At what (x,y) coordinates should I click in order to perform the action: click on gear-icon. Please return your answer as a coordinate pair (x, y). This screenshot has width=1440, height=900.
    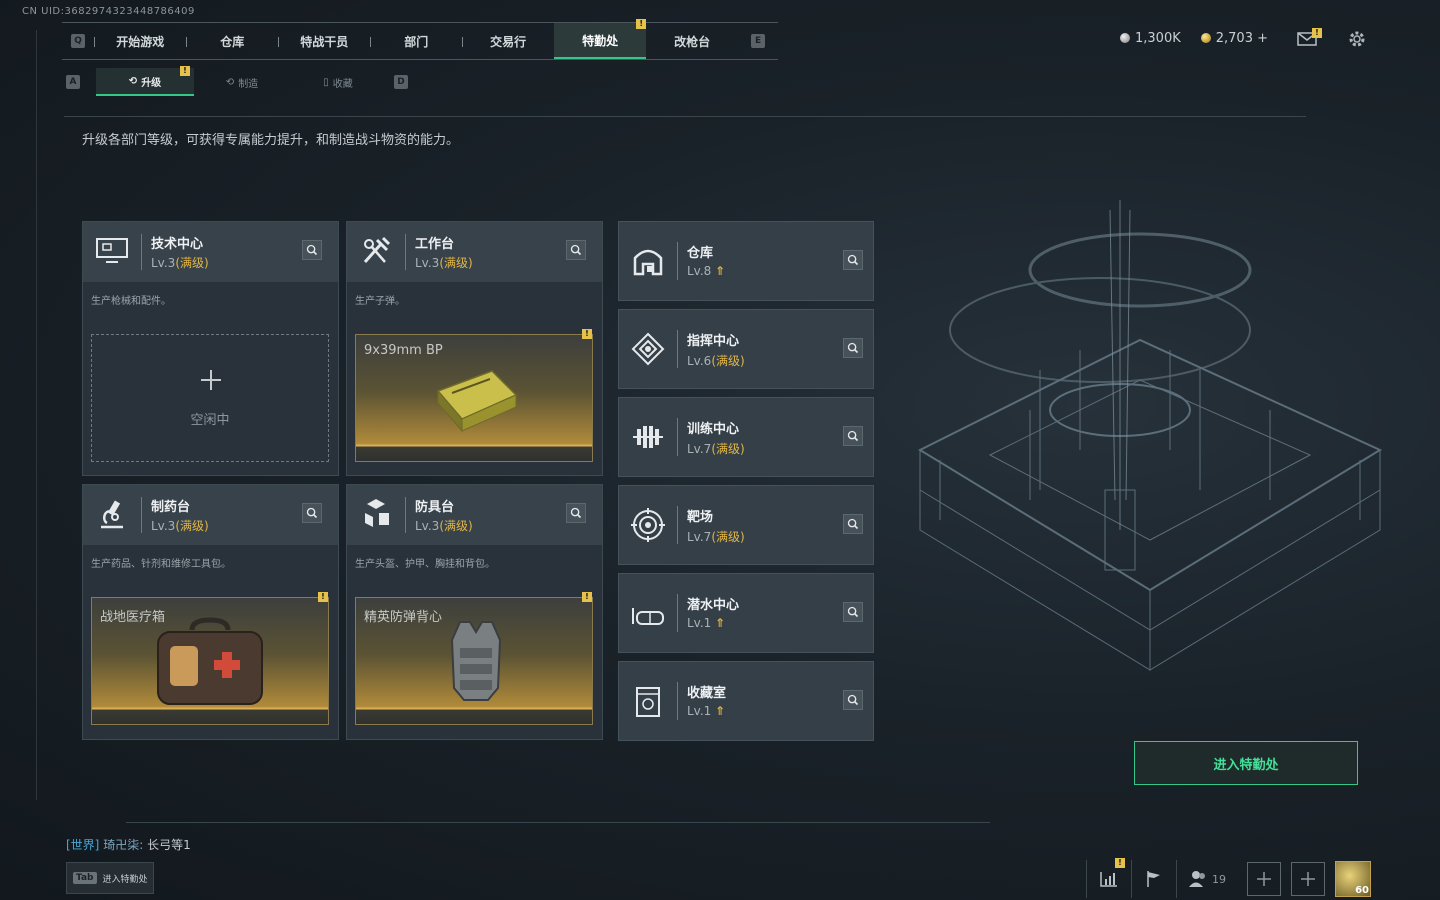
    Looking at the image, I should click on (1357, 39).